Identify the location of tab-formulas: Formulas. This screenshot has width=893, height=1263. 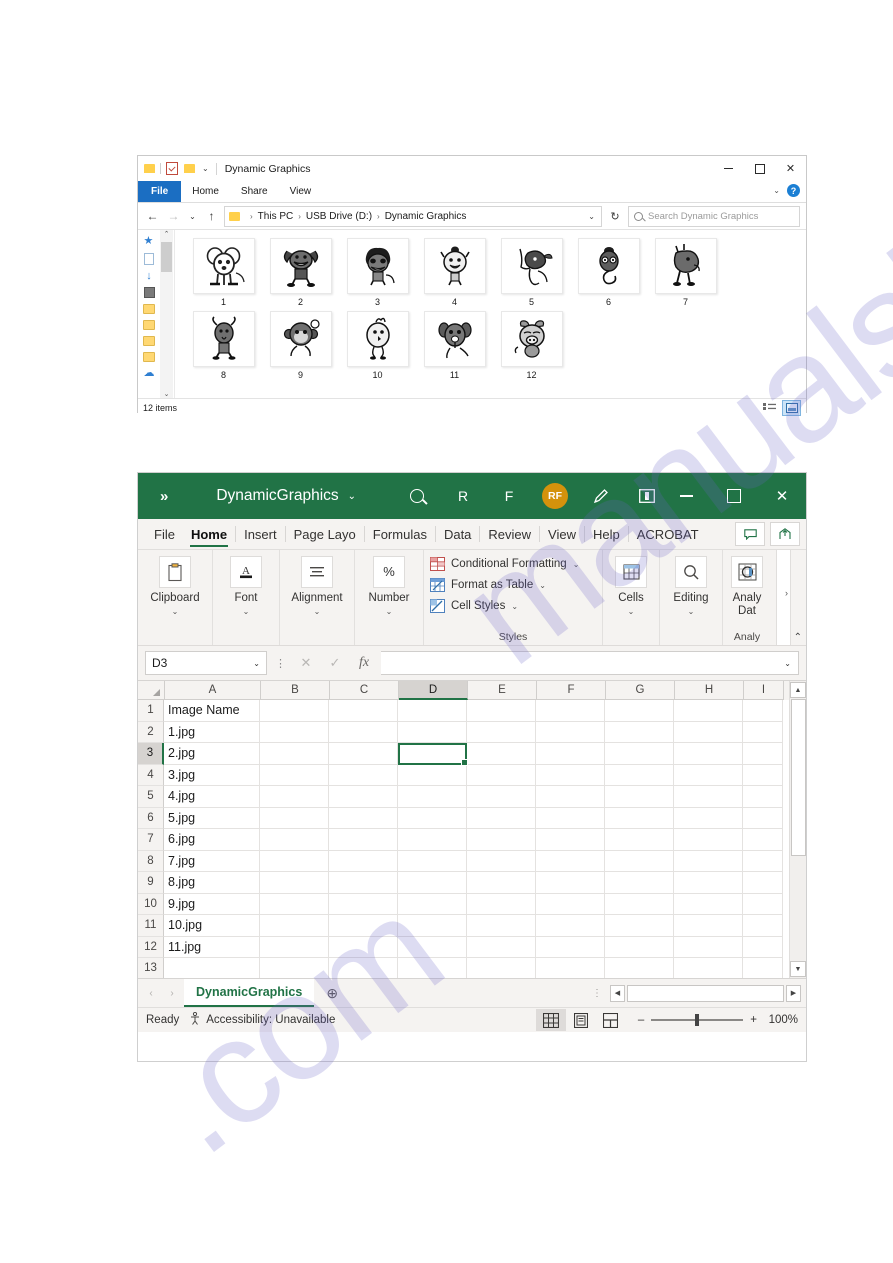
(400, 534).